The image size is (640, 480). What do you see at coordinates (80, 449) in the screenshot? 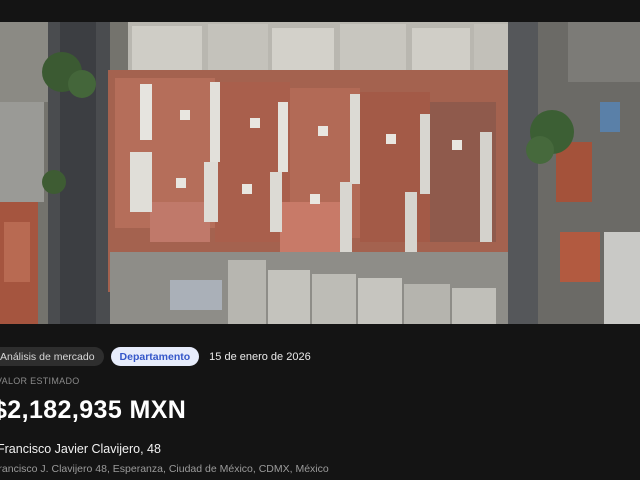
I see `address-title: Francisco Javier Clavijero, 48` at bounding box center [80, 449].